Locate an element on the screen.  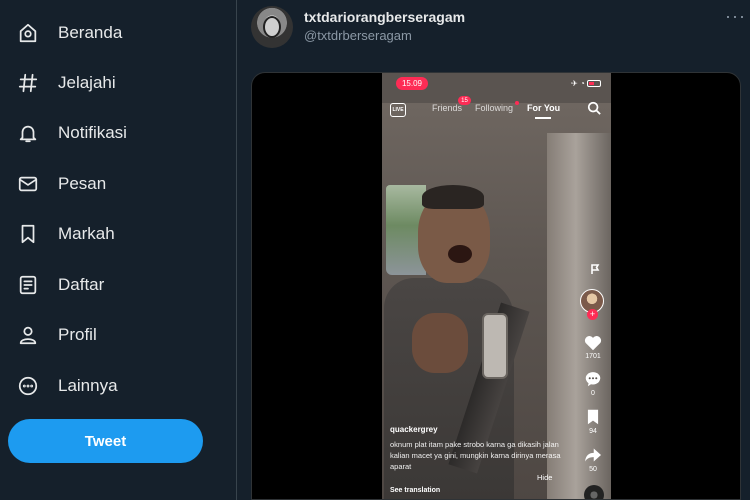
see-translation-link: See translation is located at coordinates (415, 490).